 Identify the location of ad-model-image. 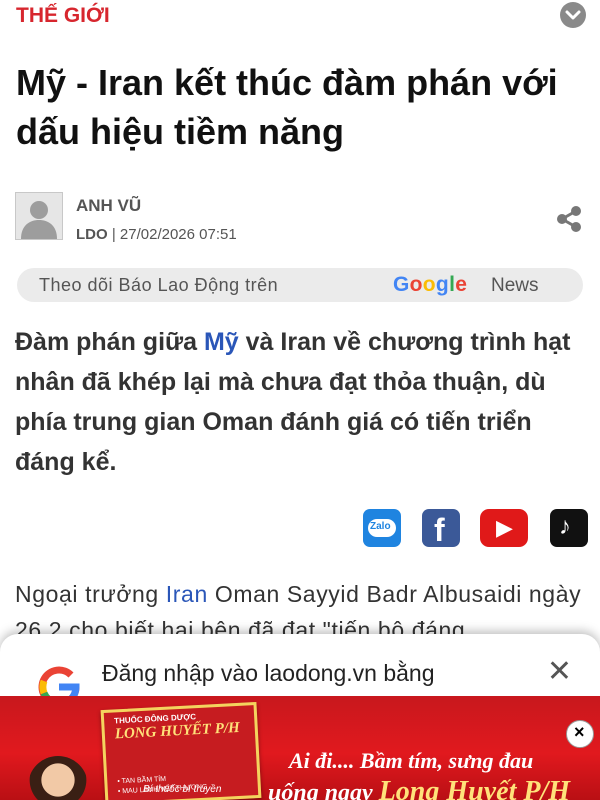
(58, 778).